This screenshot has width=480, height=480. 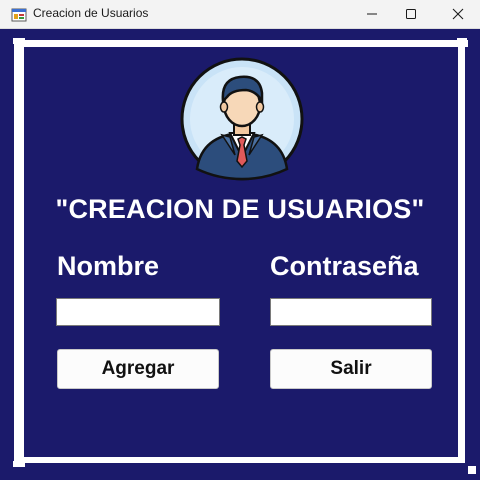 What do you see at coordinates (351, 369) in the screenshot?
I see `salir-button: Salir` at bounding box center [351, 369].